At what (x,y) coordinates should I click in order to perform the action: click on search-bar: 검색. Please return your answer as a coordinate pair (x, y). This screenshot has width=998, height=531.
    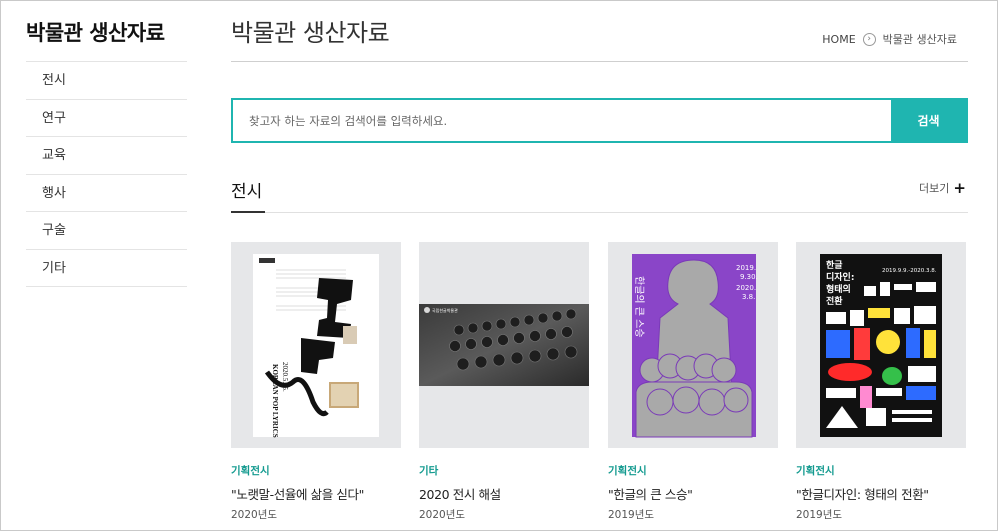
    Looking at the image, I should click on (599, 120).